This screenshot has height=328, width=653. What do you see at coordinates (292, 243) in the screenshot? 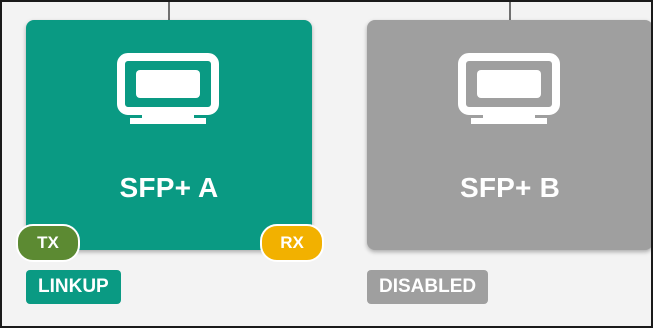
I see `rx-indicator: RX` at bounding box center [292, 243].